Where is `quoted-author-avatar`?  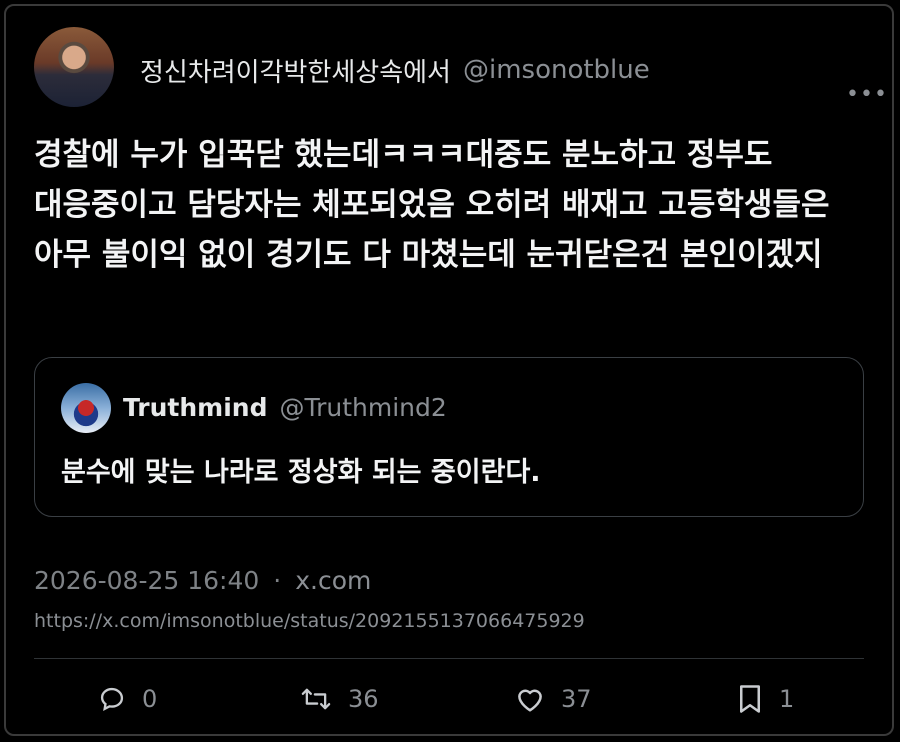 quoted-author-avatar is located at coordinates (86, 408).